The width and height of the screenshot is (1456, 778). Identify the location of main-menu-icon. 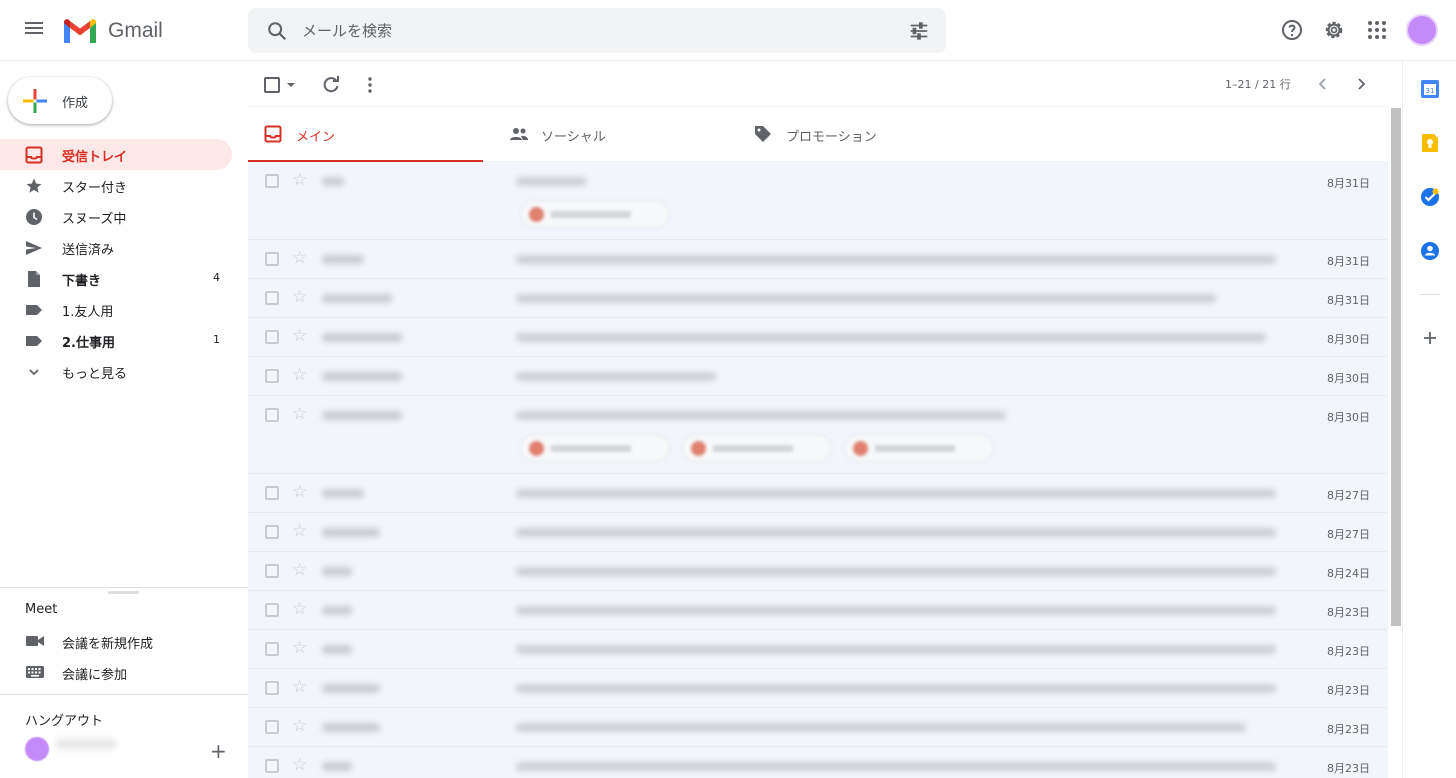
(34, 31).